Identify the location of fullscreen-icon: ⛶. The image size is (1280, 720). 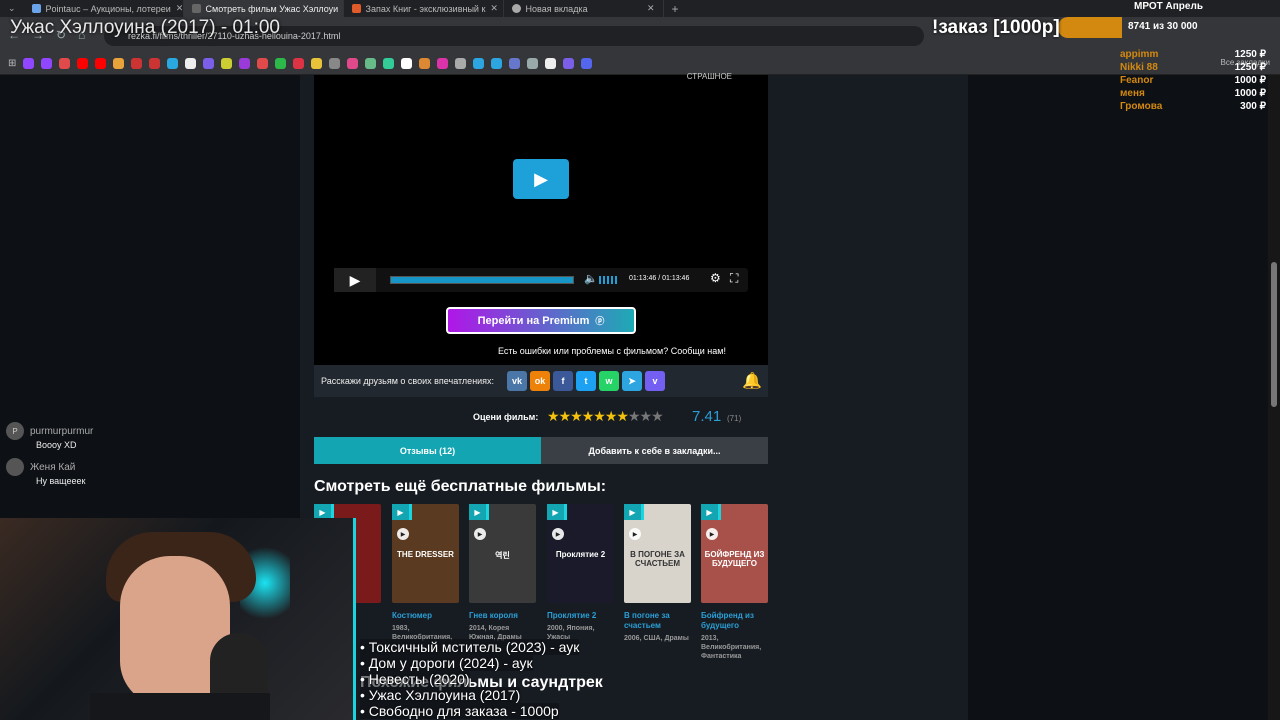
(734, 278).